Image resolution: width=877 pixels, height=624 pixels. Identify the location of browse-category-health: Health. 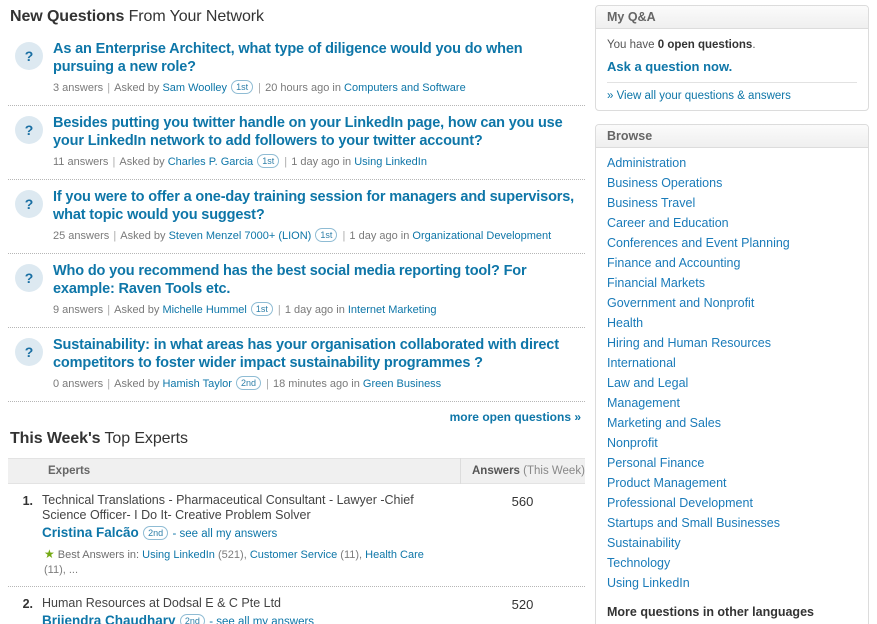
(732, 323).